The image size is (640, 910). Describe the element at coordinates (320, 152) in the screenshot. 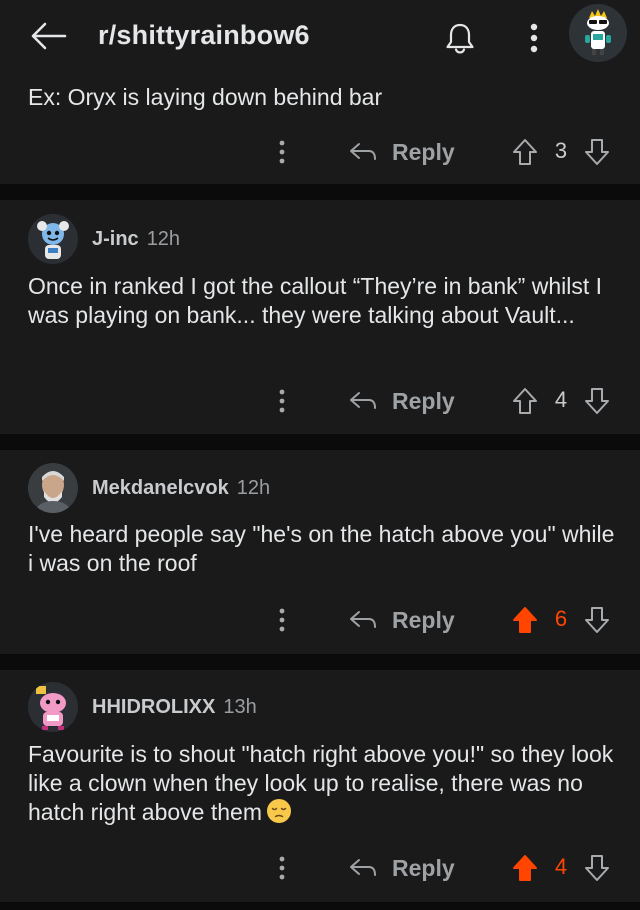

I see `comment-actions: Reply 3` at that location.